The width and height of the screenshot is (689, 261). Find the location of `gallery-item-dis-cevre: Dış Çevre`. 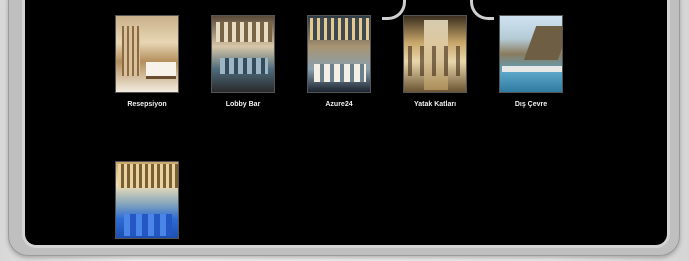

gallery-item-dis-cevre: Dış Çevre is located at coordinates (531, 61).